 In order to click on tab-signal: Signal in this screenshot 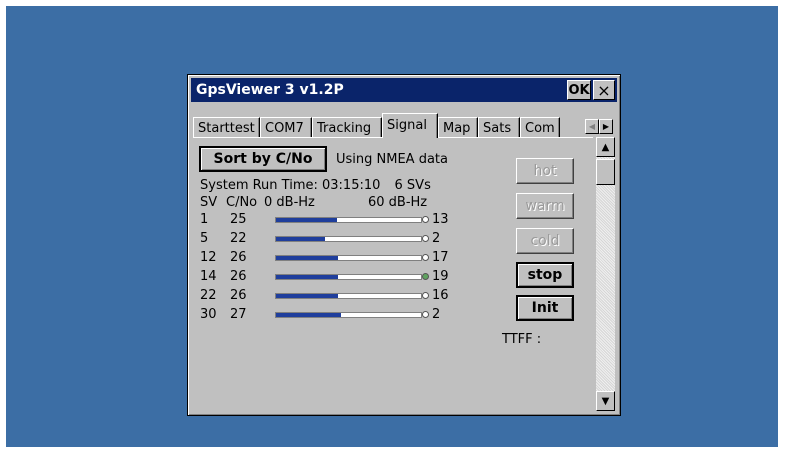, I will do `click(410, 125)`.